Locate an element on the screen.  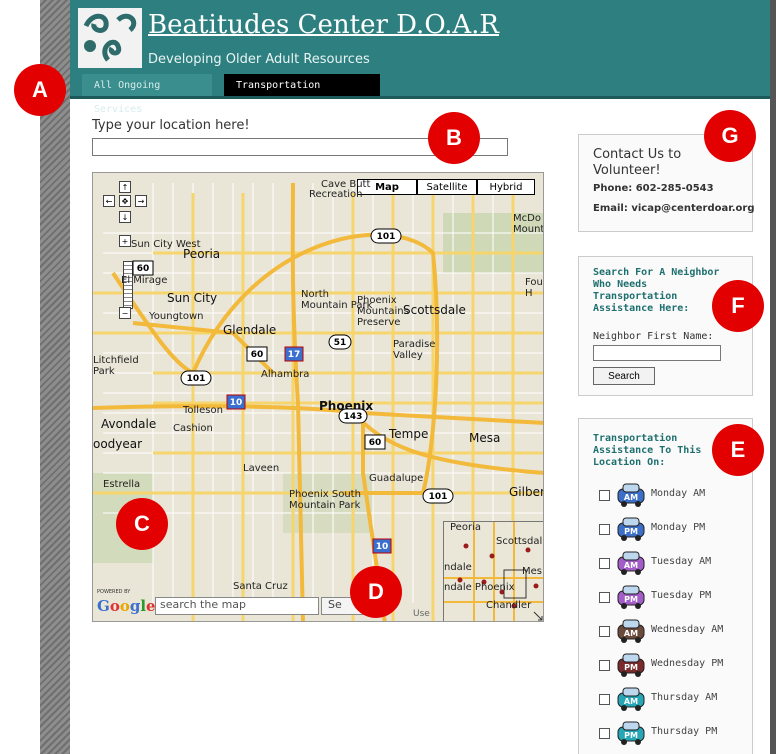
overview-label-chandler: Chandler is located at coordinates (509, 605).